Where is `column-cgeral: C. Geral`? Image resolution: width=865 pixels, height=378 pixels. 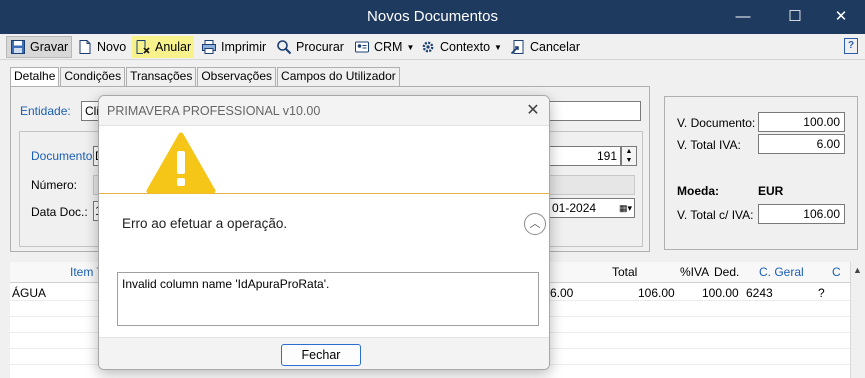 column-cgeral: C. Geral is located at coordinates (781, 272).